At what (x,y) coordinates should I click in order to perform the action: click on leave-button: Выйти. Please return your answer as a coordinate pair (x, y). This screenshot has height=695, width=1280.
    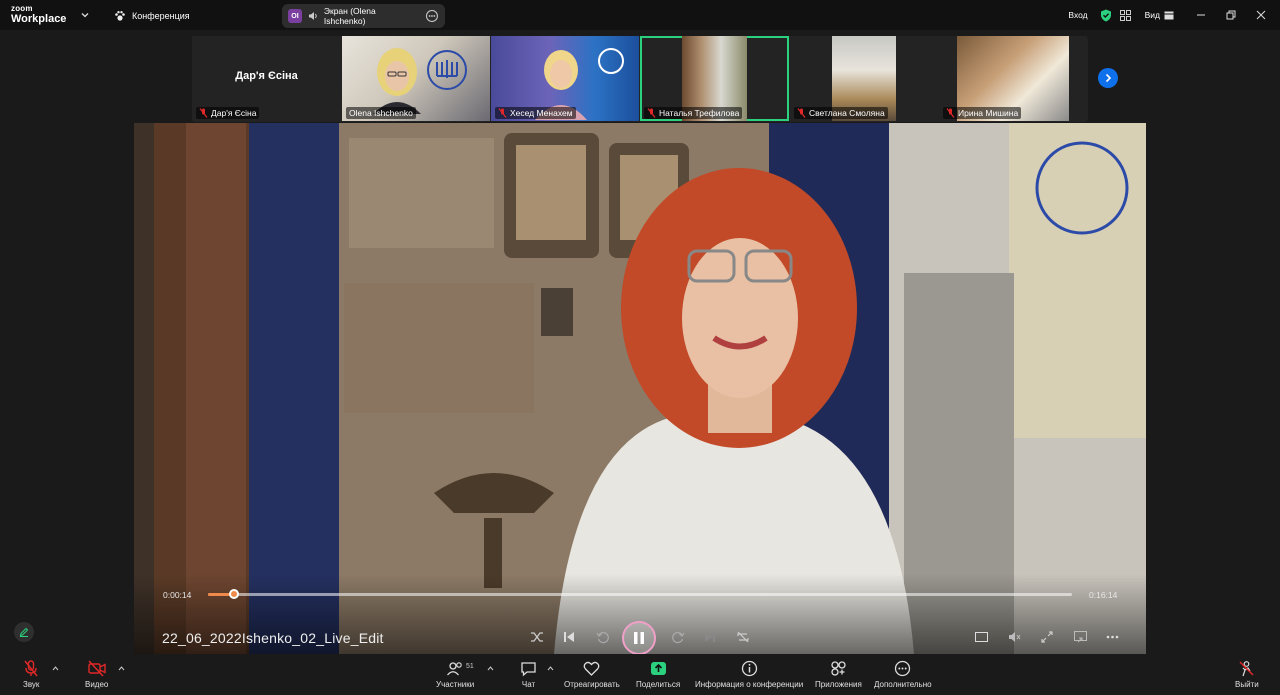
    Looking at the image, I should click on (1247, 674).